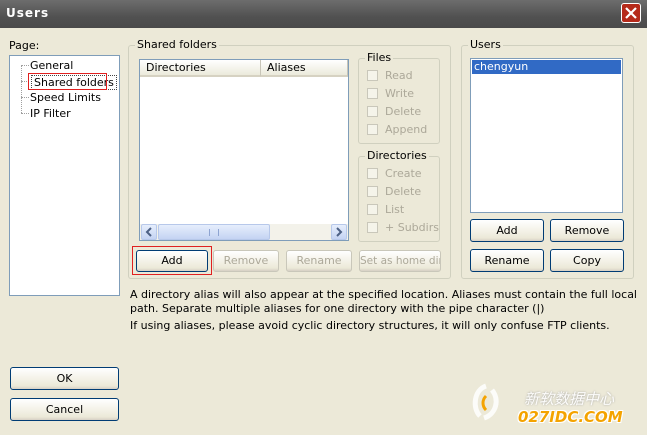 This screenshot has width=647, height=435. I want to click on delete-file-label: Delete, so click(403, 111).